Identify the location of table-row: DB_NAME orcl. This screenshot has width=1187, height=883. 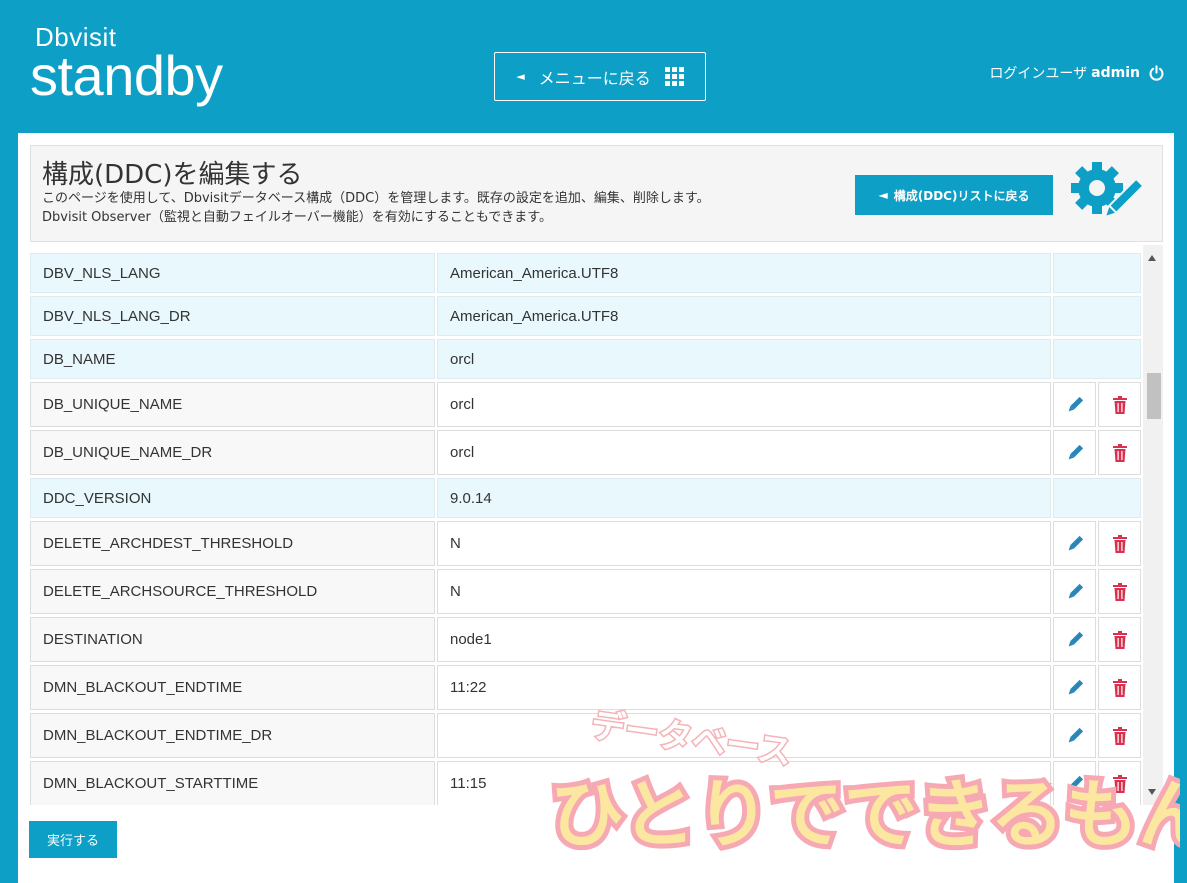
(590, 359).